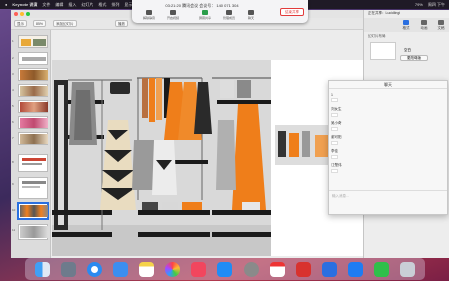 The height and width of the screenshot is (281, 449). What do you see at coordinates (414, 58) in the screenshot?
I see `change-master-button: 更改母版` at bounding box center [414, 58].